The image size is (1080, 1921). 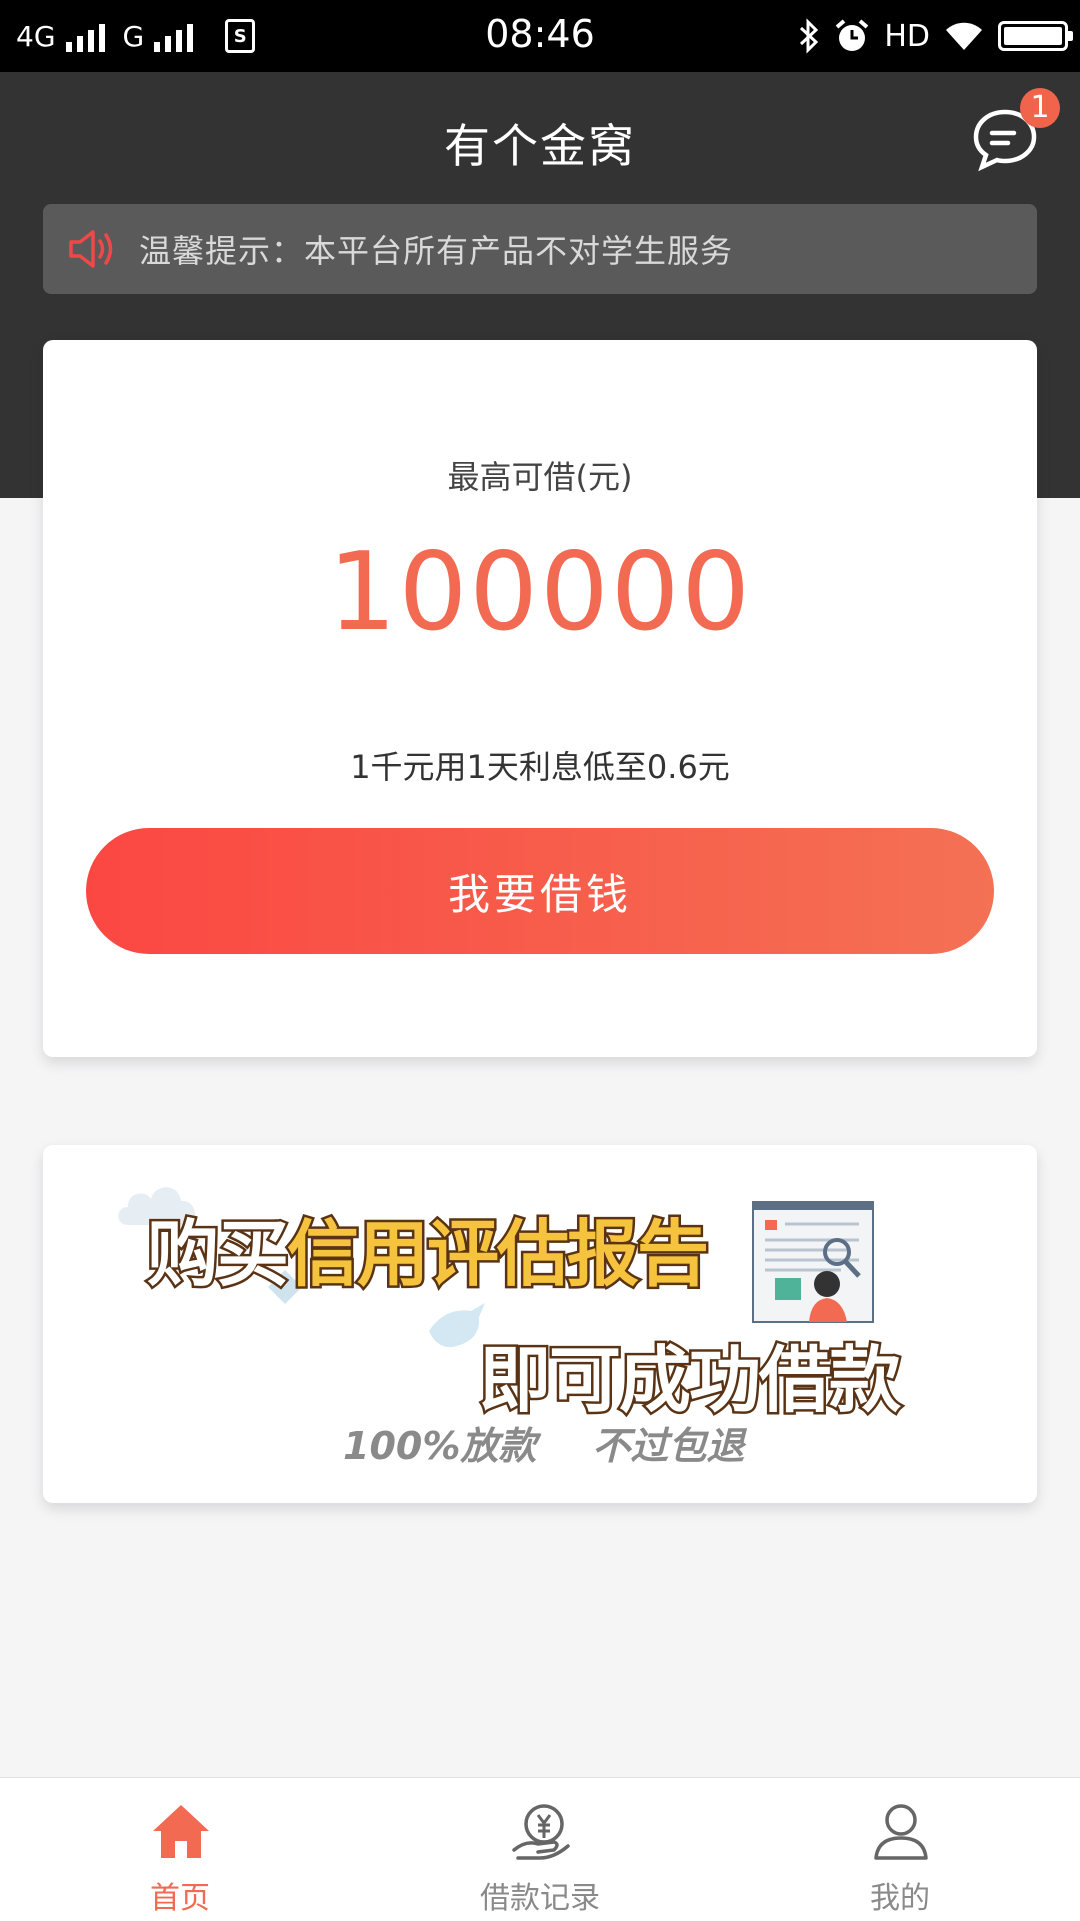 I want to click on notice-text: 温馨提示：本平台所有产品不对学生服务, so click(x=436, y=251).